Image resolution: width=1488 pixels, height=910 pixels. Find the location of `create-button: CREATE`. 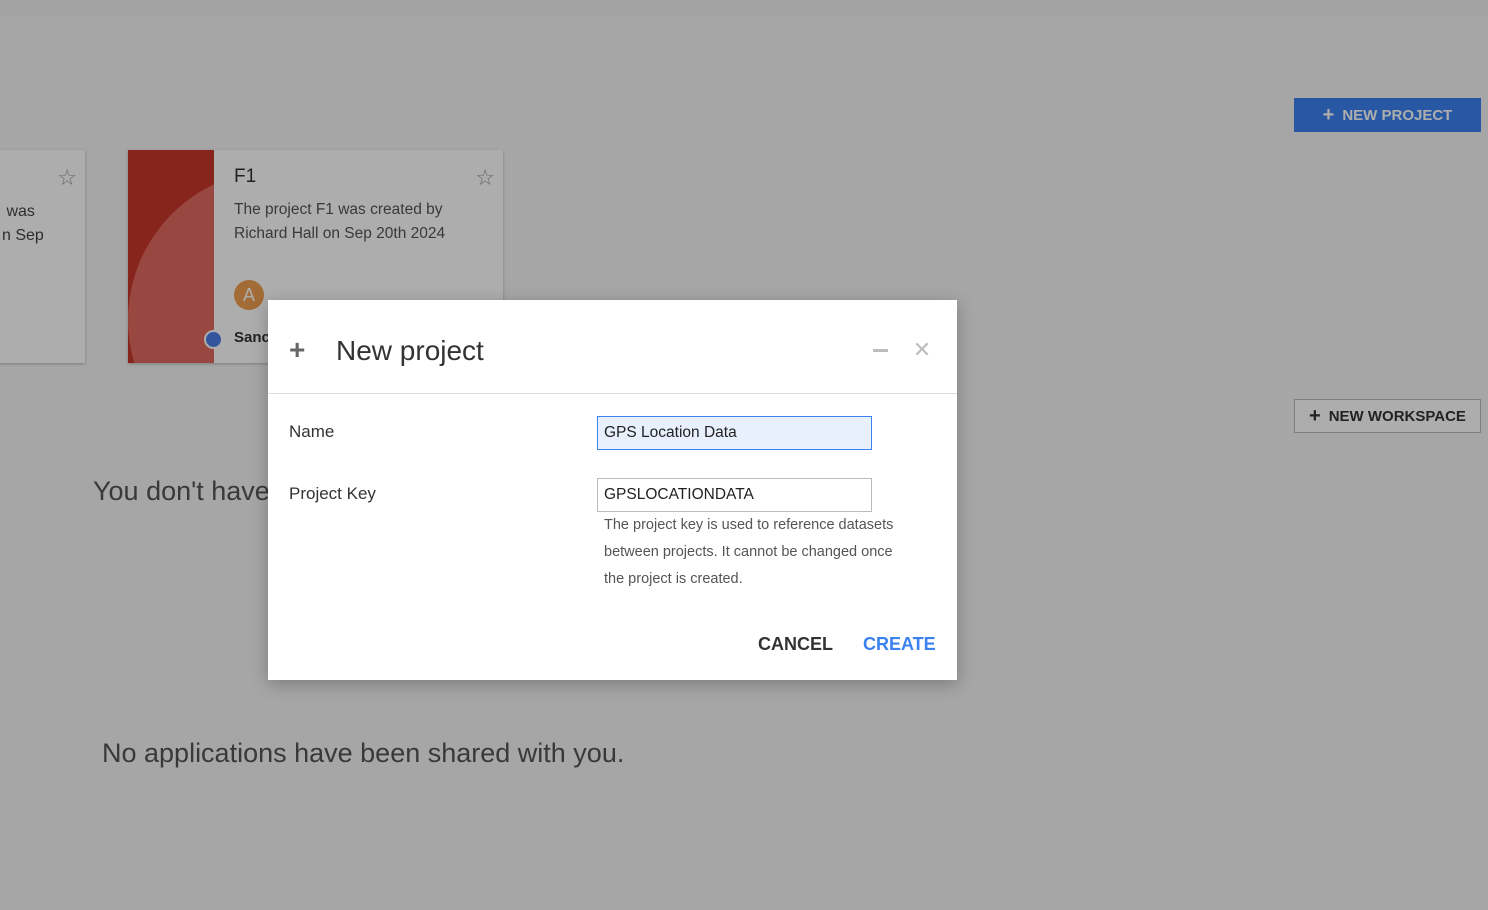

create-button: CREATE is located at coordinates (899, 644).